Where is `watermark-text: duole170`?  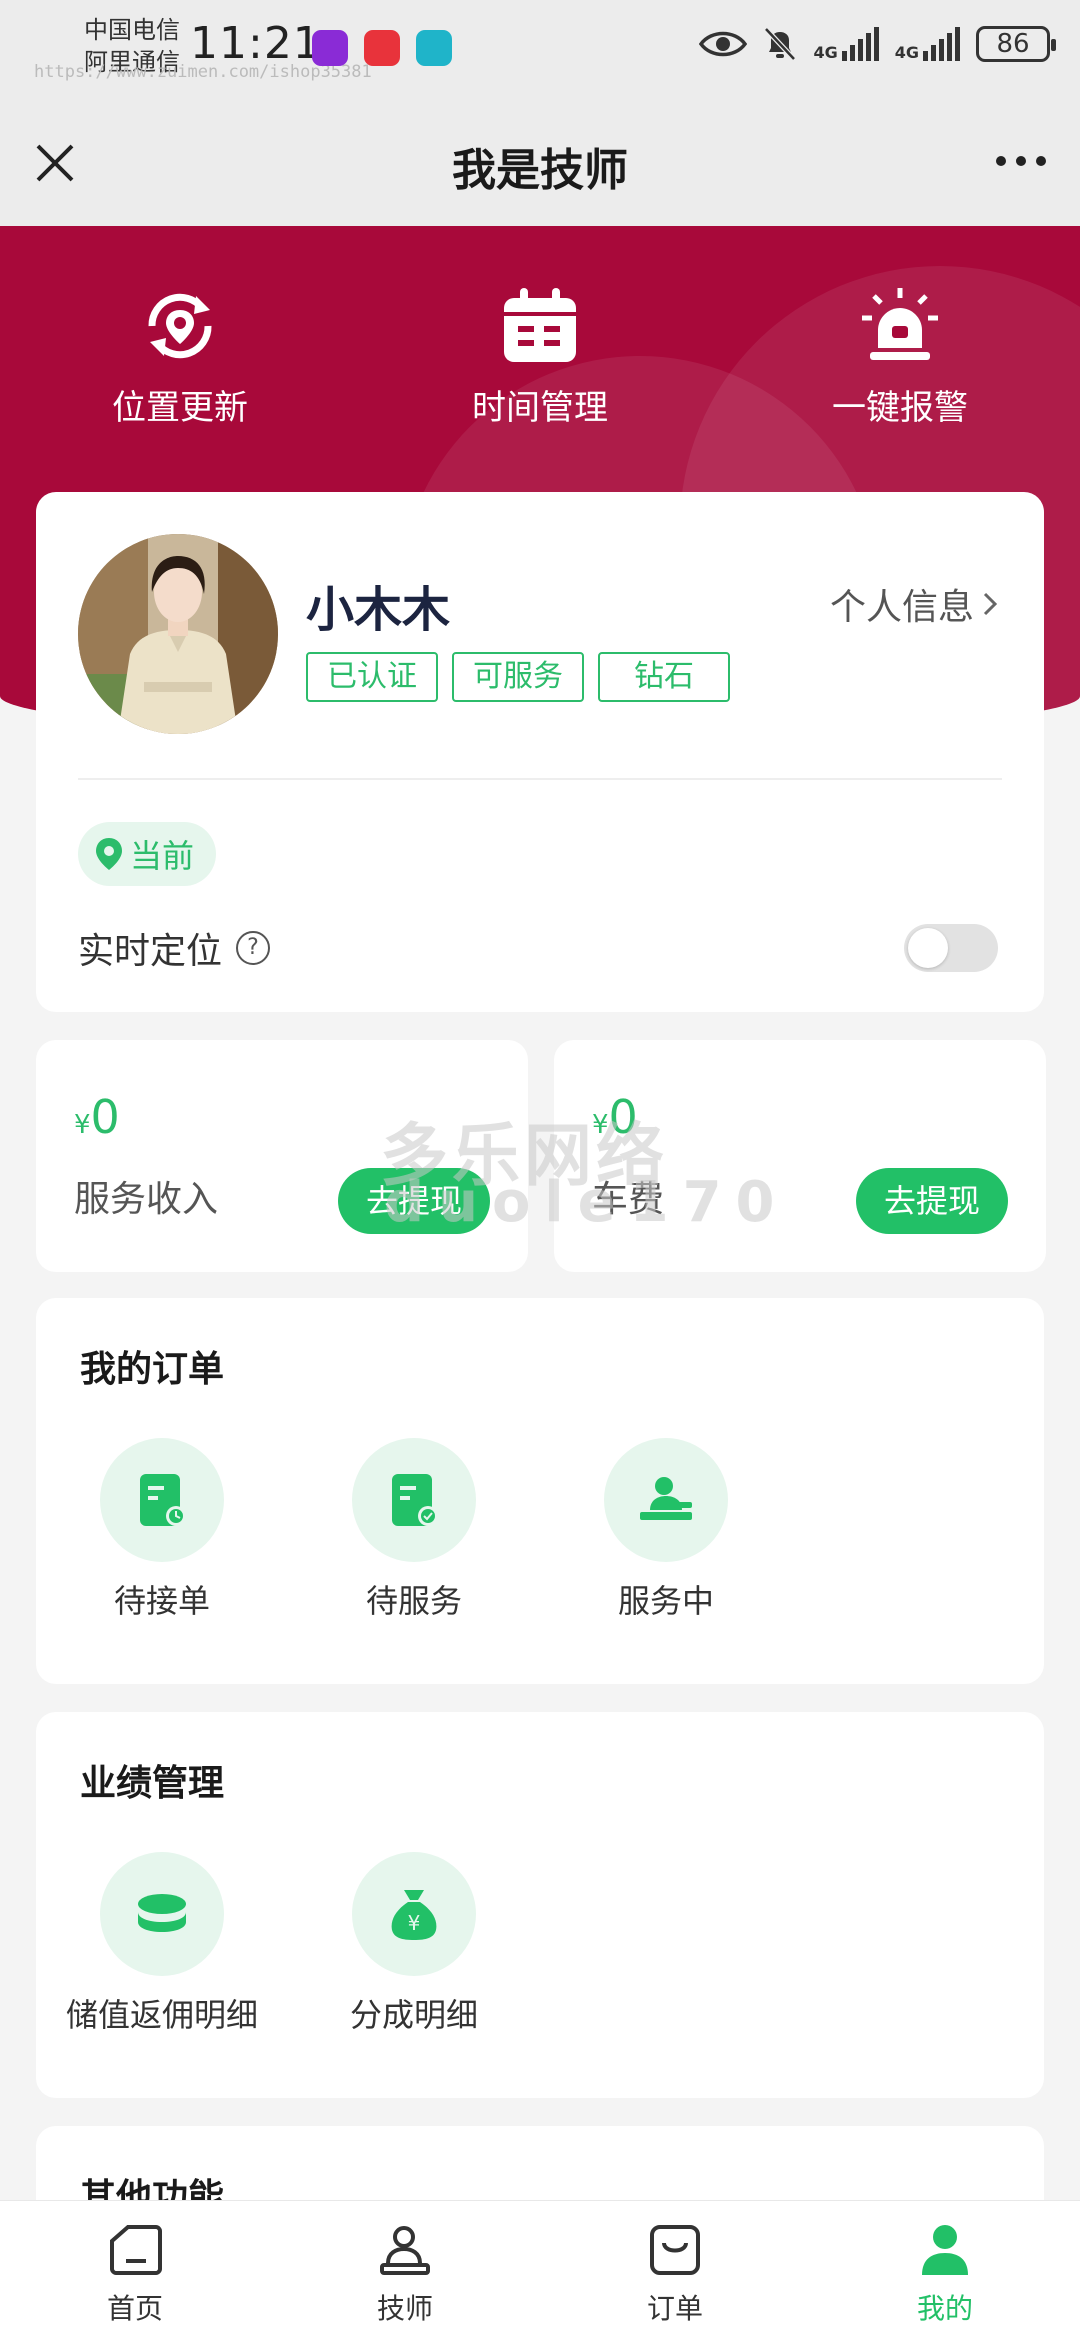
watermark-text: duole170 is located at coordinates (586, 1202).